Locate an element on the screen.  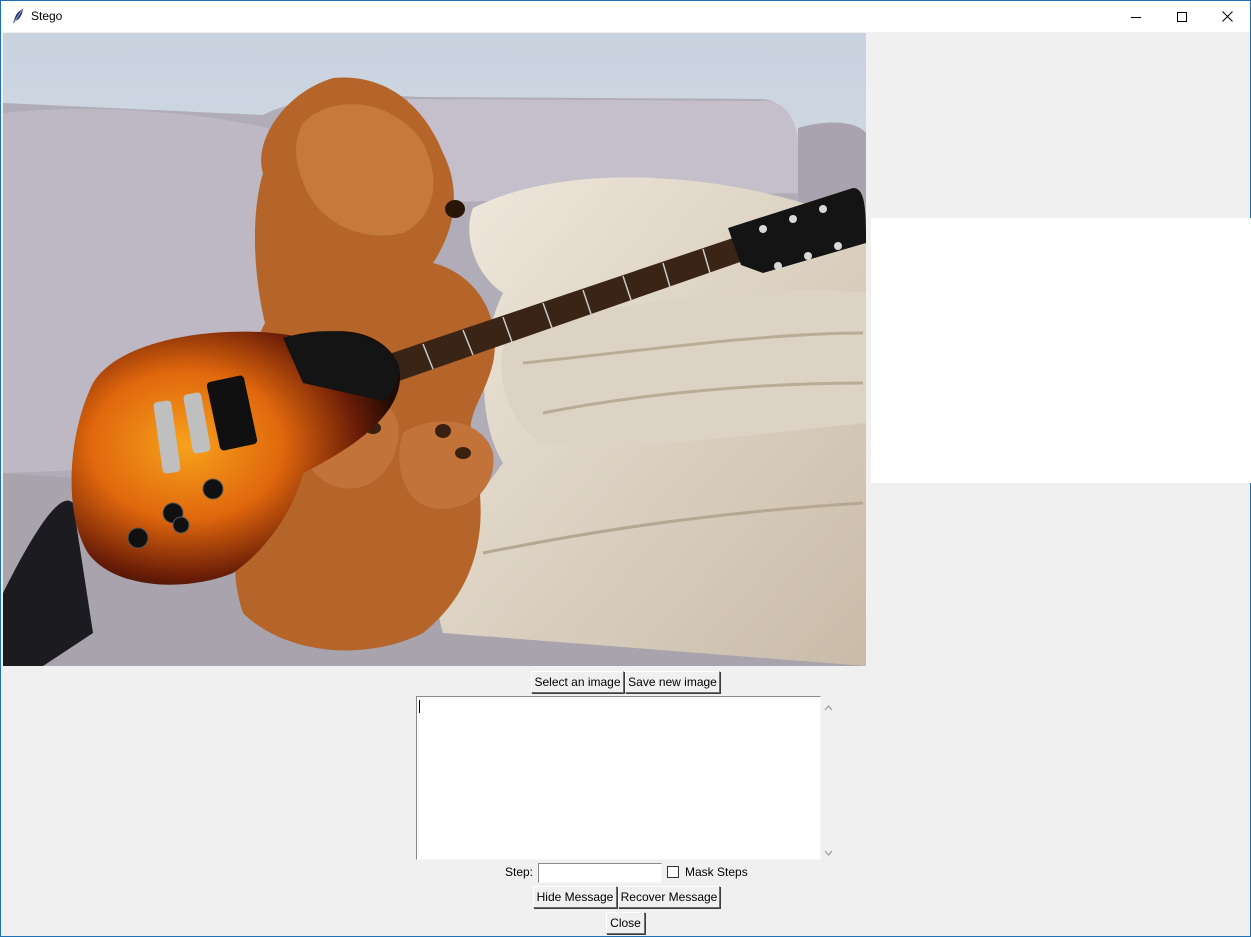
select-image-button: Select an image is located at coordinates (577, 682).